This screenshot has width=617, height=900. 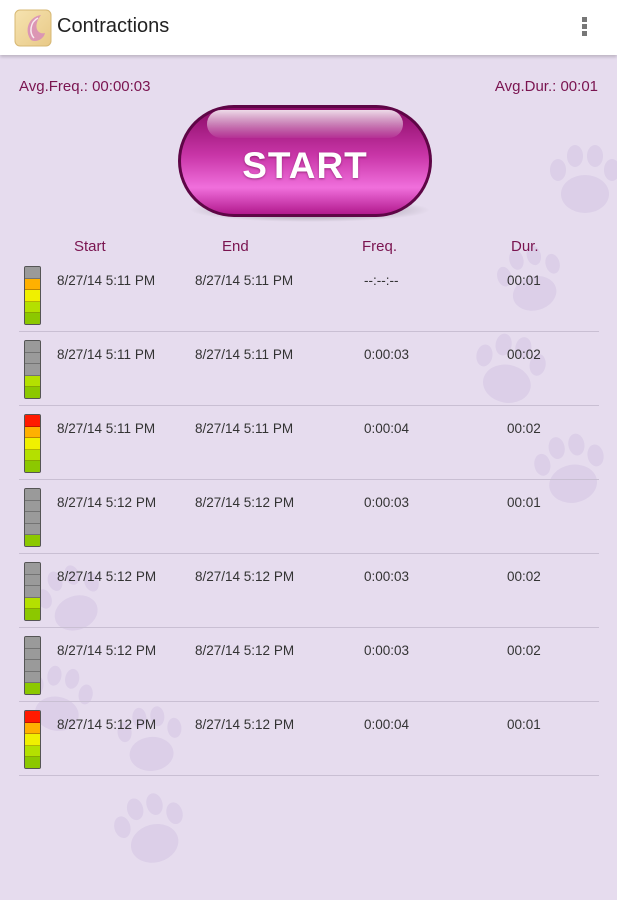 What do you see at coordinates (584, 28) in the screenshot?
I see `overflow-menu-icon` at bounding box center [584, 28].